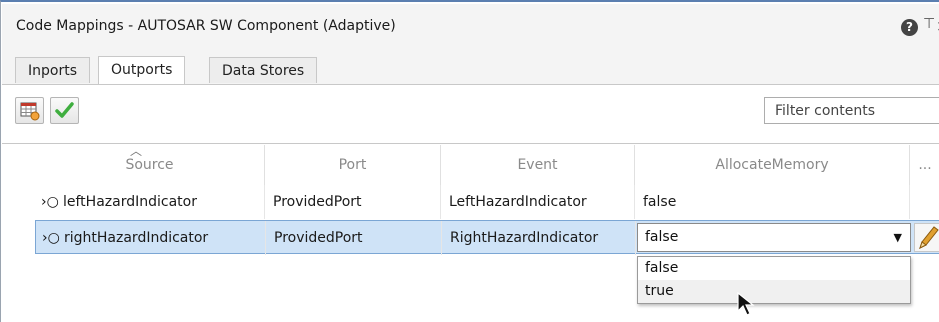  What do you see at coordinates (538, 165) in the screenshot?
I see `column-header-event: Event` at bounding box center [538, 165].